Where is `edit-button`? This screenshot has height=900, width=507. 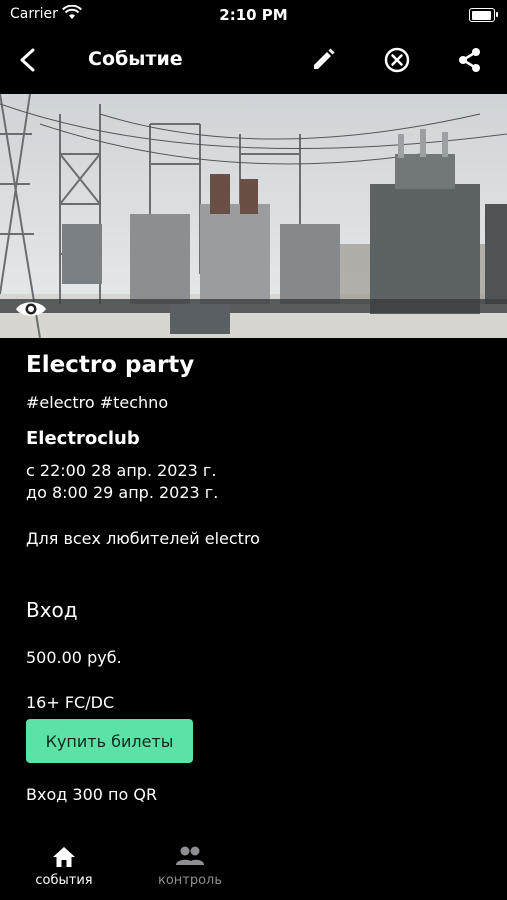 edit-button is located at coordinates (323, 60).